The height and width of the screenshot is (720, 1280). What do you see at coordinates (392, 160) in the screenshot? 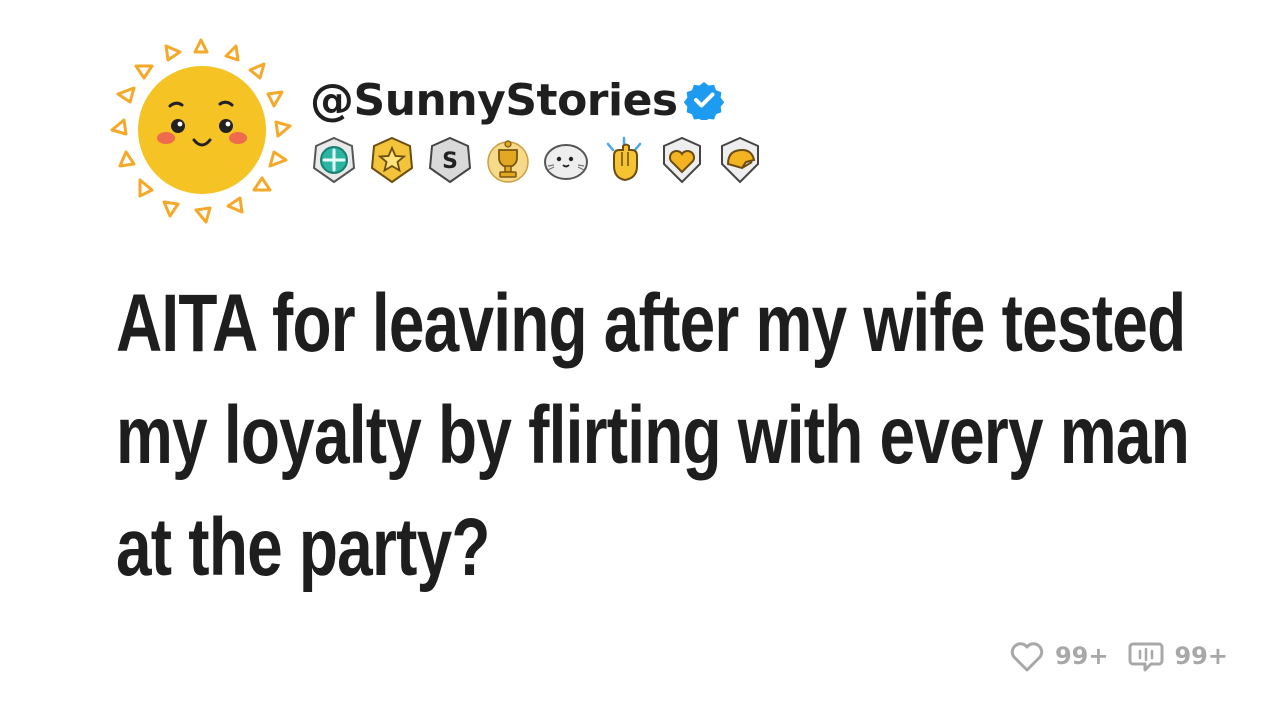
I see `gold-star-award-icon` at bounding box center [392, 160].